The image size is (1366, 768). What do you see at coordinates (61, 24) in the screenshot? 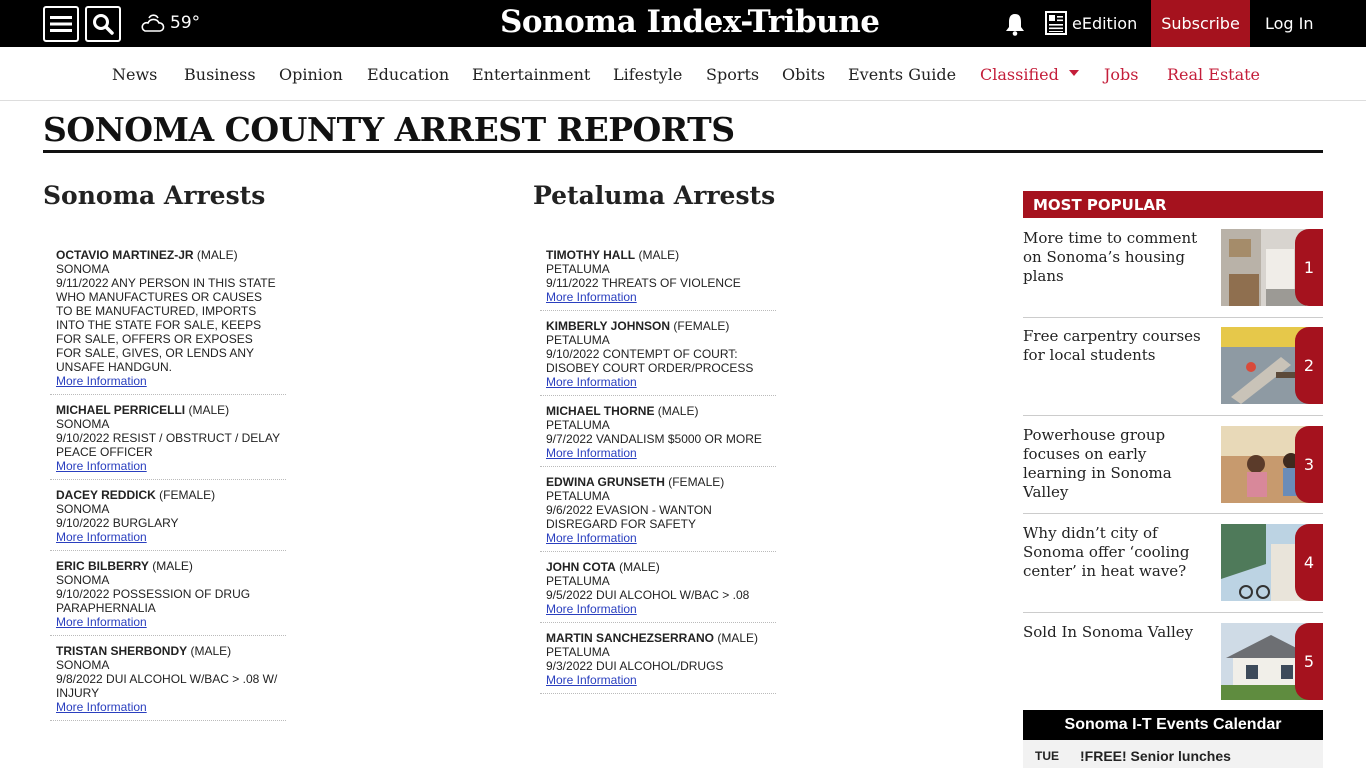
I see `menu-button` at bounding box center [61, 24].